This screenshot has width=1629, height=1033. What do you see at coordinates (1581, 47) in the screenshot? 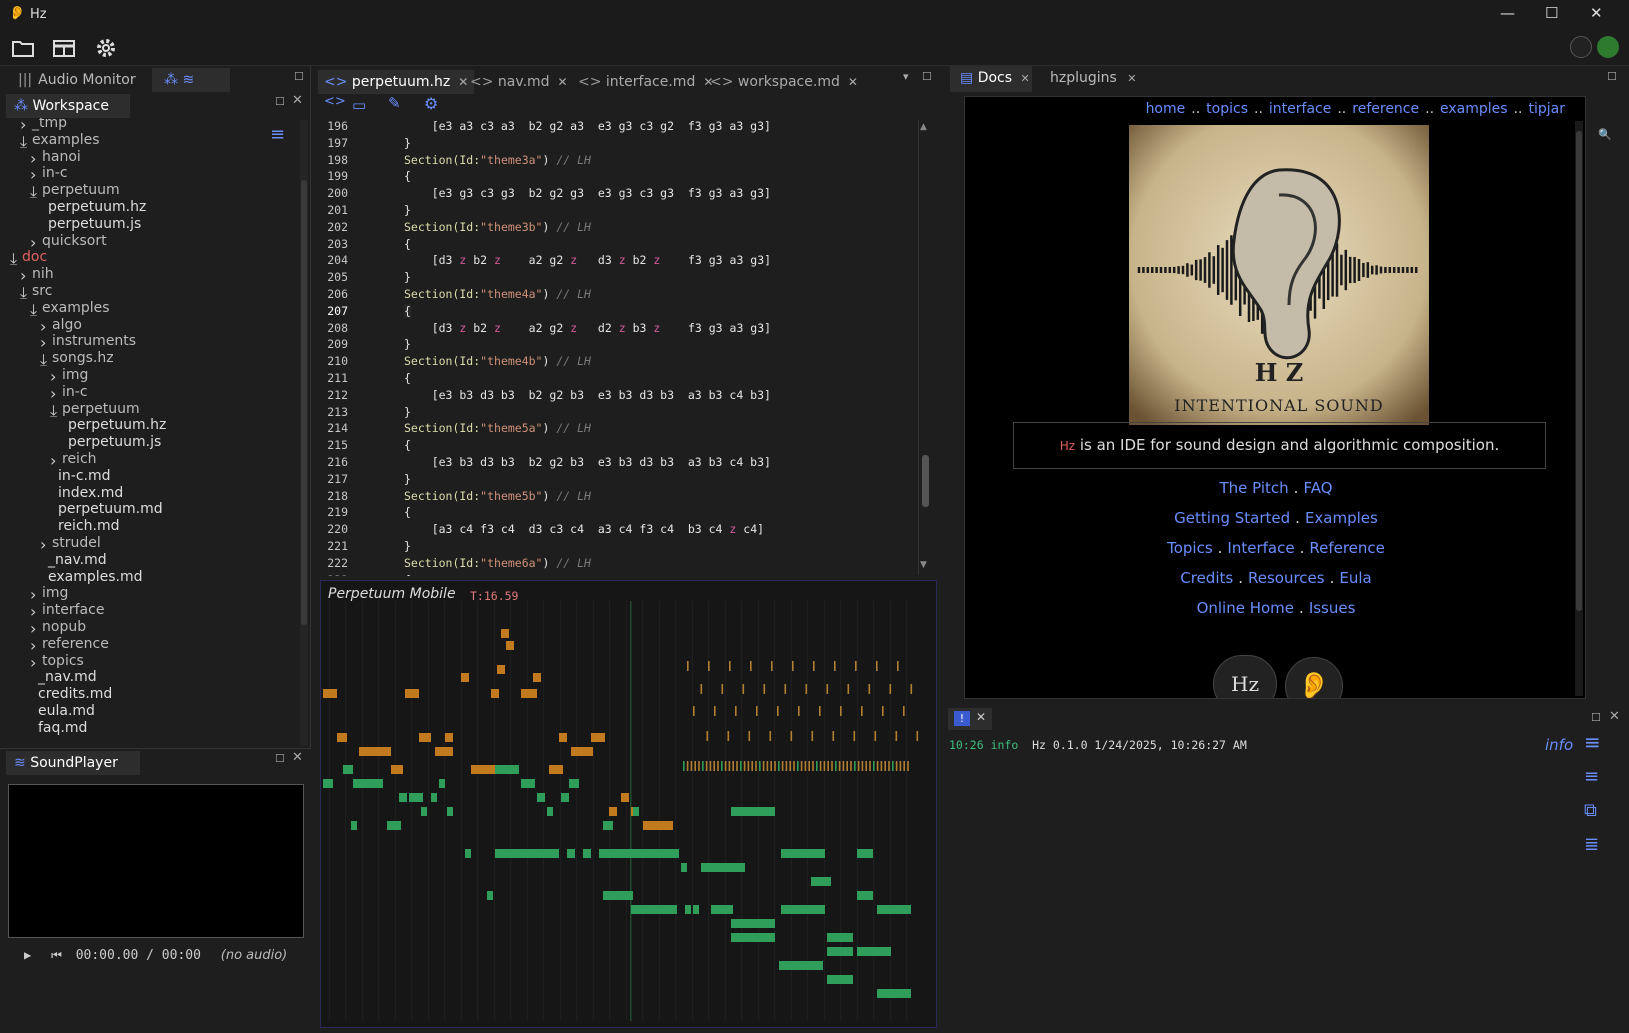
I see `ear-status-icon` at bounding box center [1581, 47].